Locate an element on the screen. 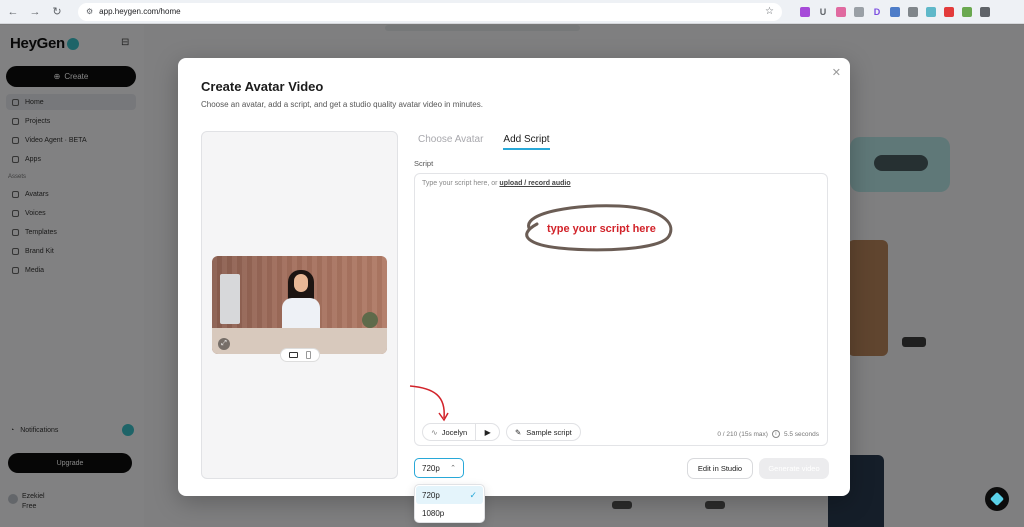  avatar-preview-image: ⤢ is located at coordinates (299, 305).